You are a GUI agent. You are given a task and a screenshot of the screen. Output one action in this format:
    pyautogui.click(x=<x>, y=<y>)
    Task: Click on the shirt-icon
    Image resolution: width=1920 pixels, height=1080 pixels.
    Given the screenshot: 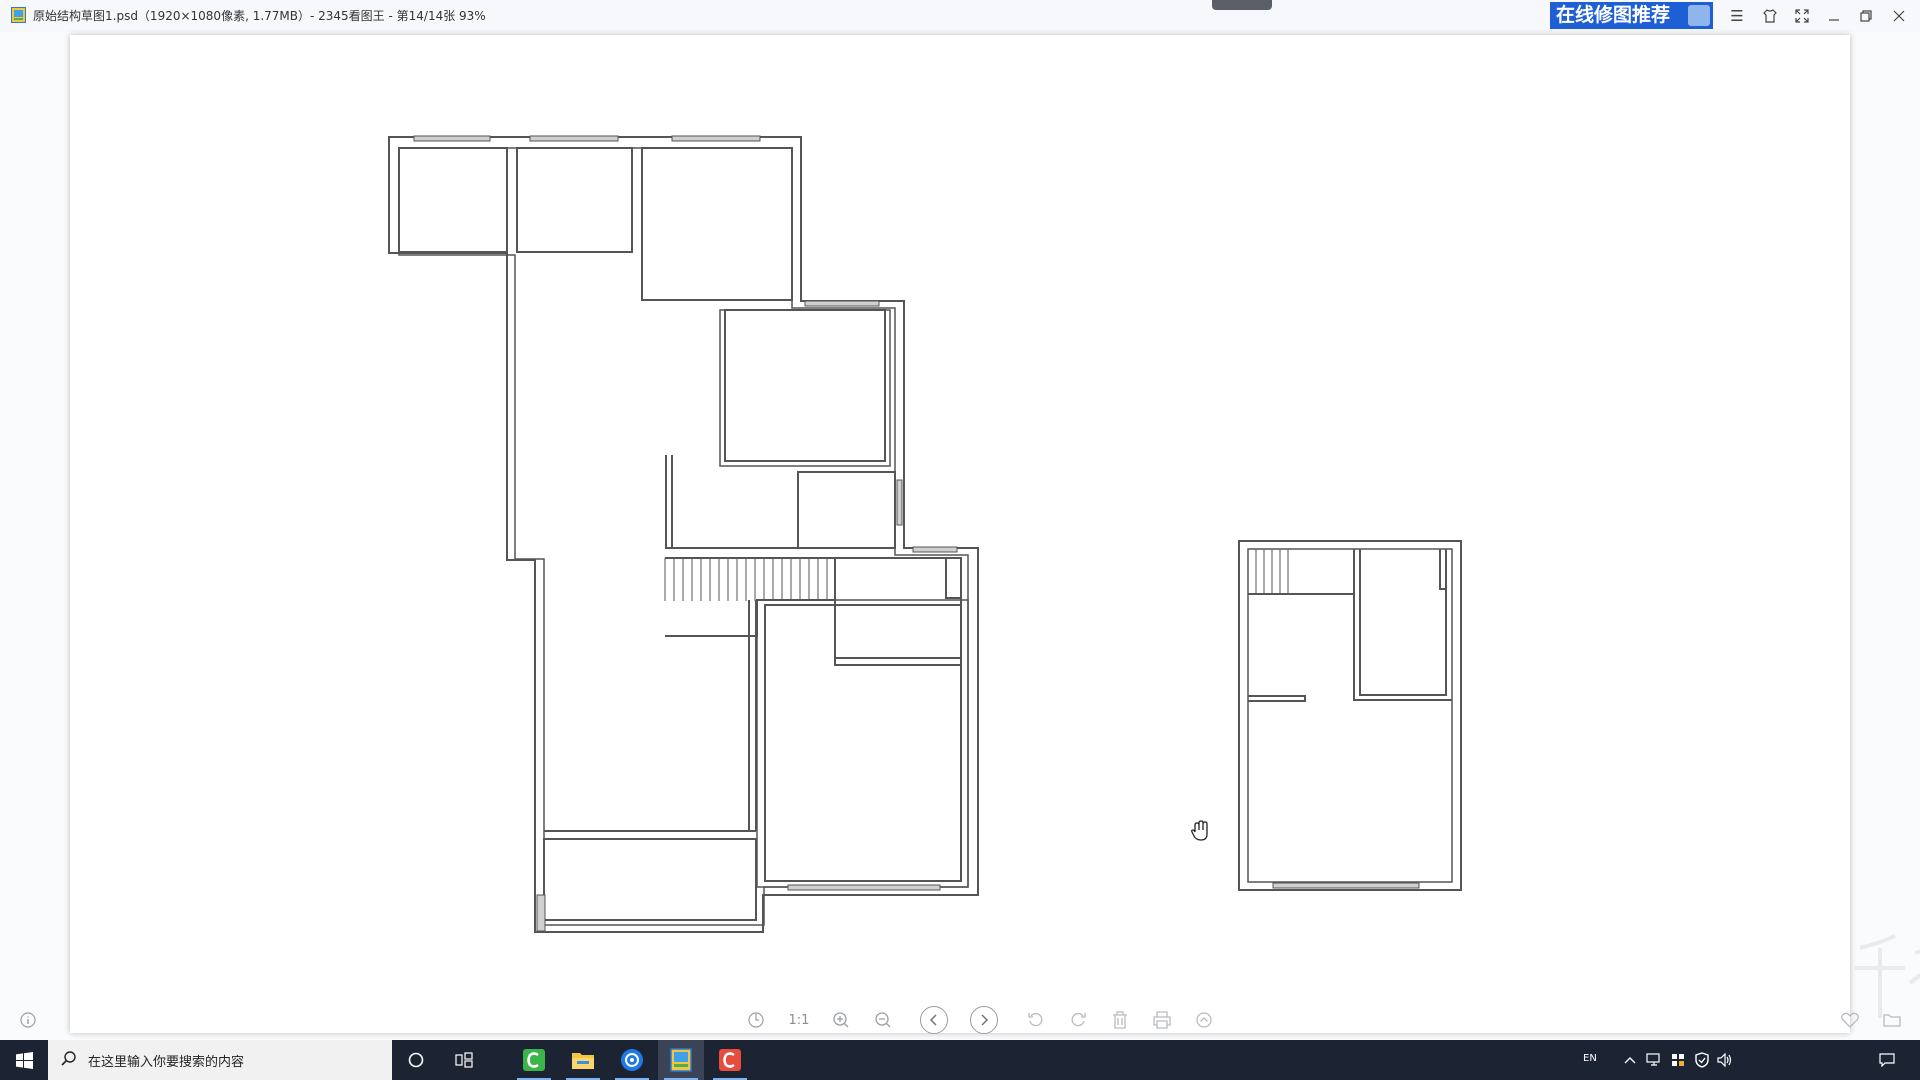 What is the action you would take?
    pyautogui.click(x=1770, y=16)
    